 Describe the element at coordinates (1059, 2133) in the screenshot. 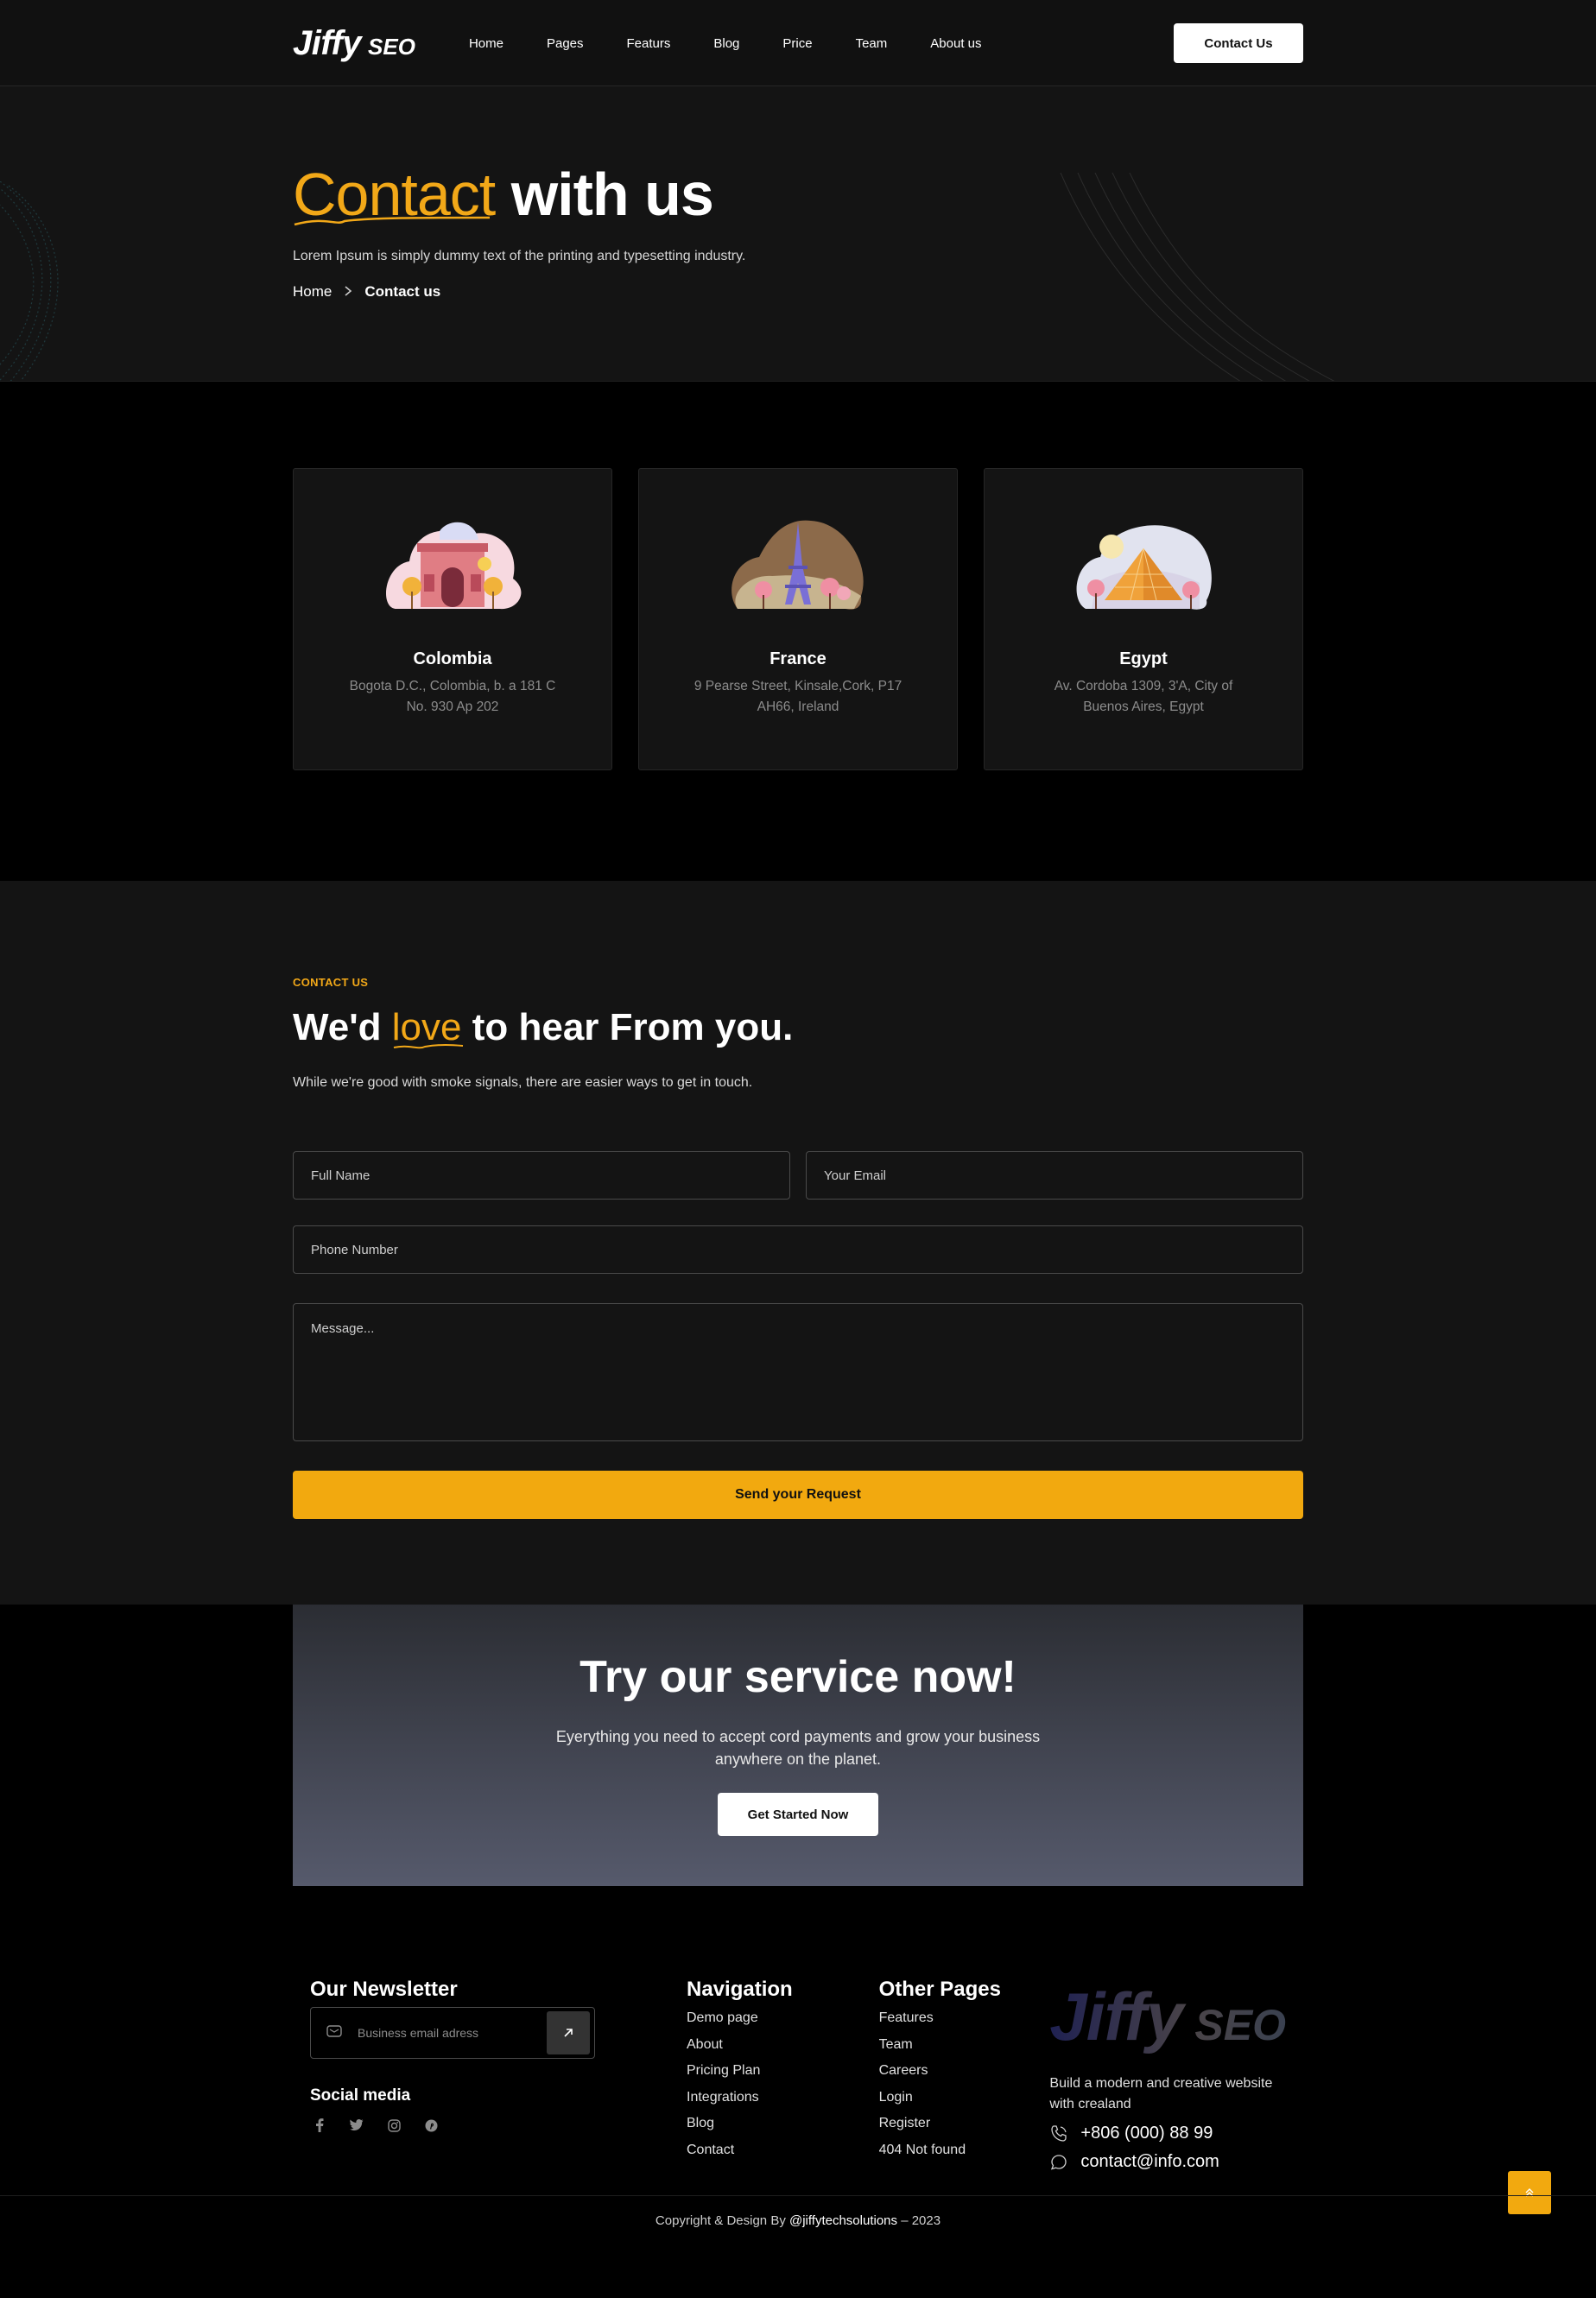

I see `phone-icon` at that location.